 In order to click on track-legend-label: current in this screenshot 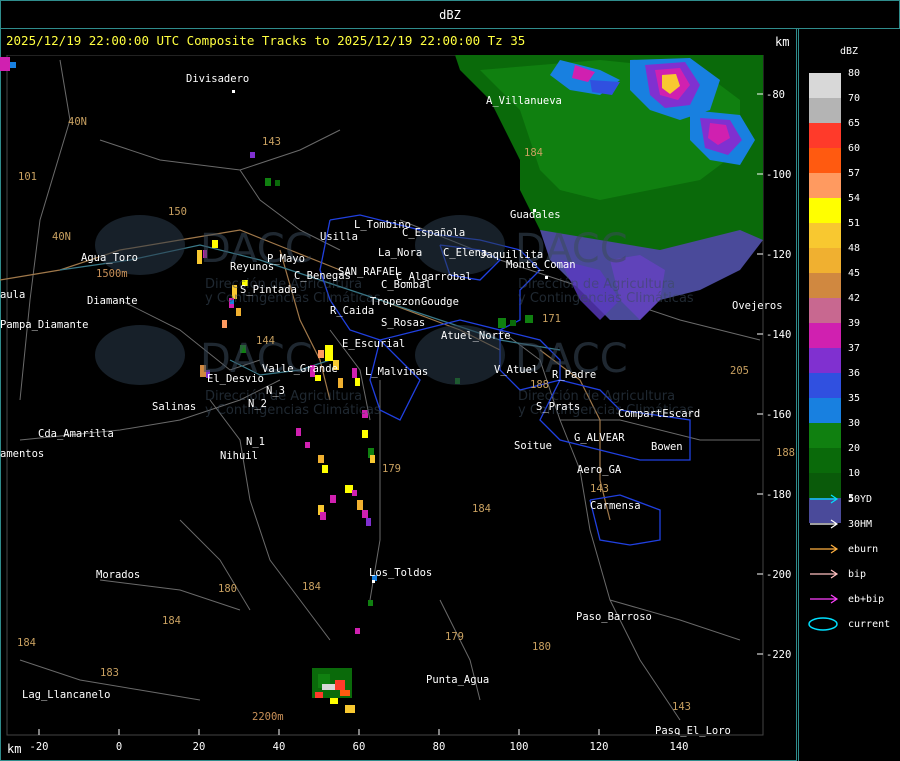, I will do `click(869, 624)`.